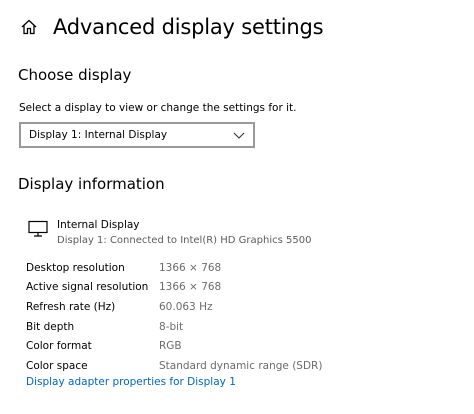  I want to click on info-row-color-format: Color format RGB, so click(174, 346).